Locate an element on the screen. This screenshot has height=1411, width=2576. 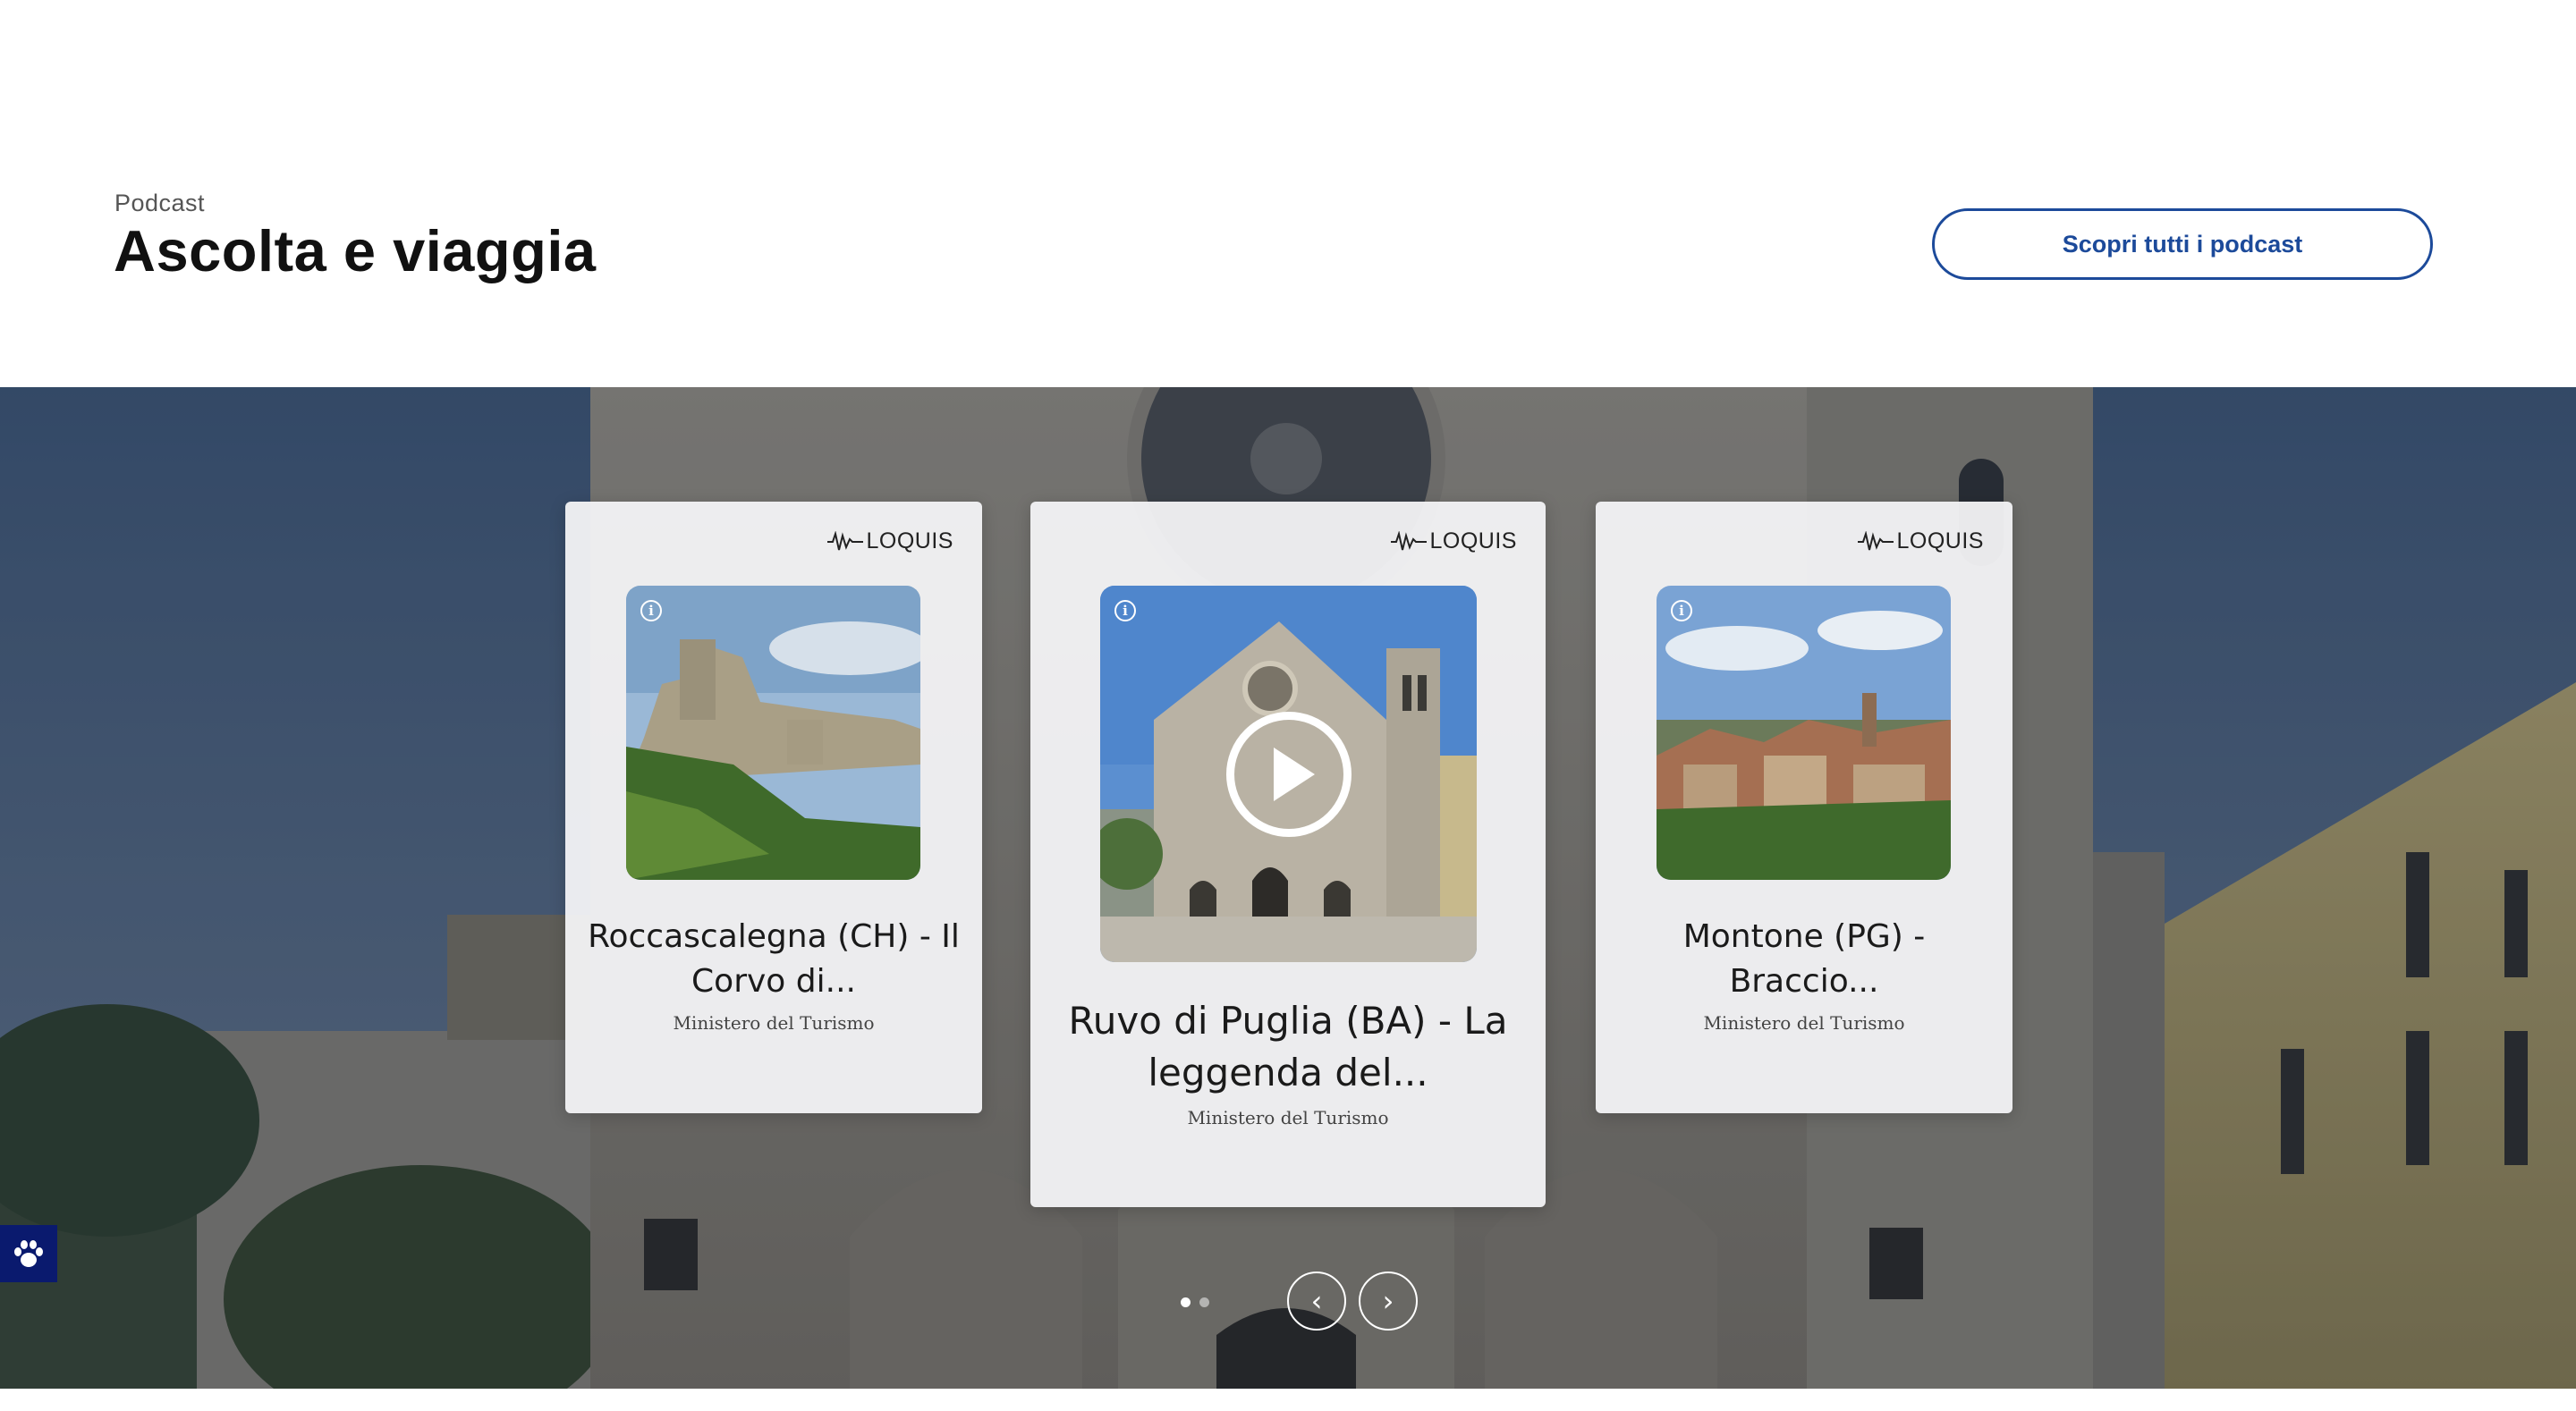
carousel-next-button: › is located at coordinates (1388, 1302).